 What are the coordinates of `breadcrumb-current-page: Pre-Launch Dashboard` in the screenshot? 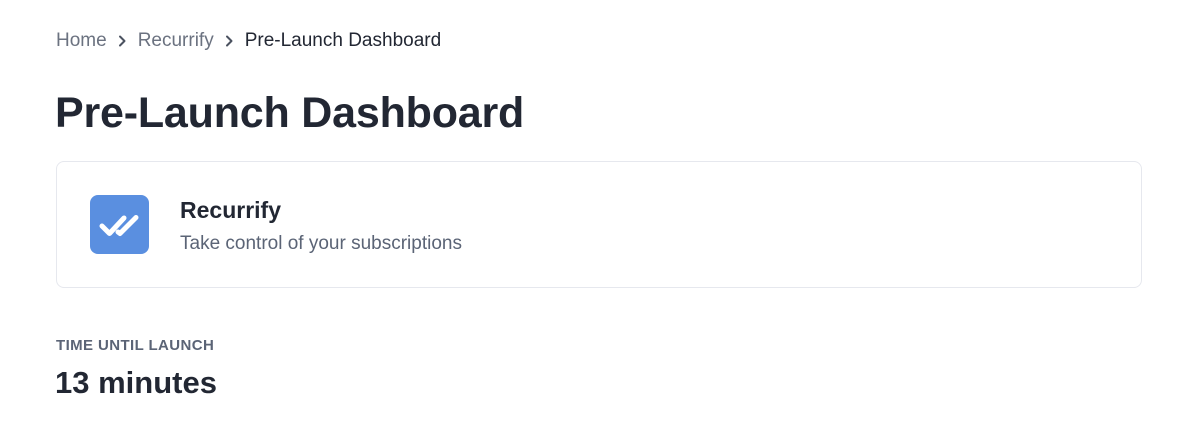 It's located at (343, 40).